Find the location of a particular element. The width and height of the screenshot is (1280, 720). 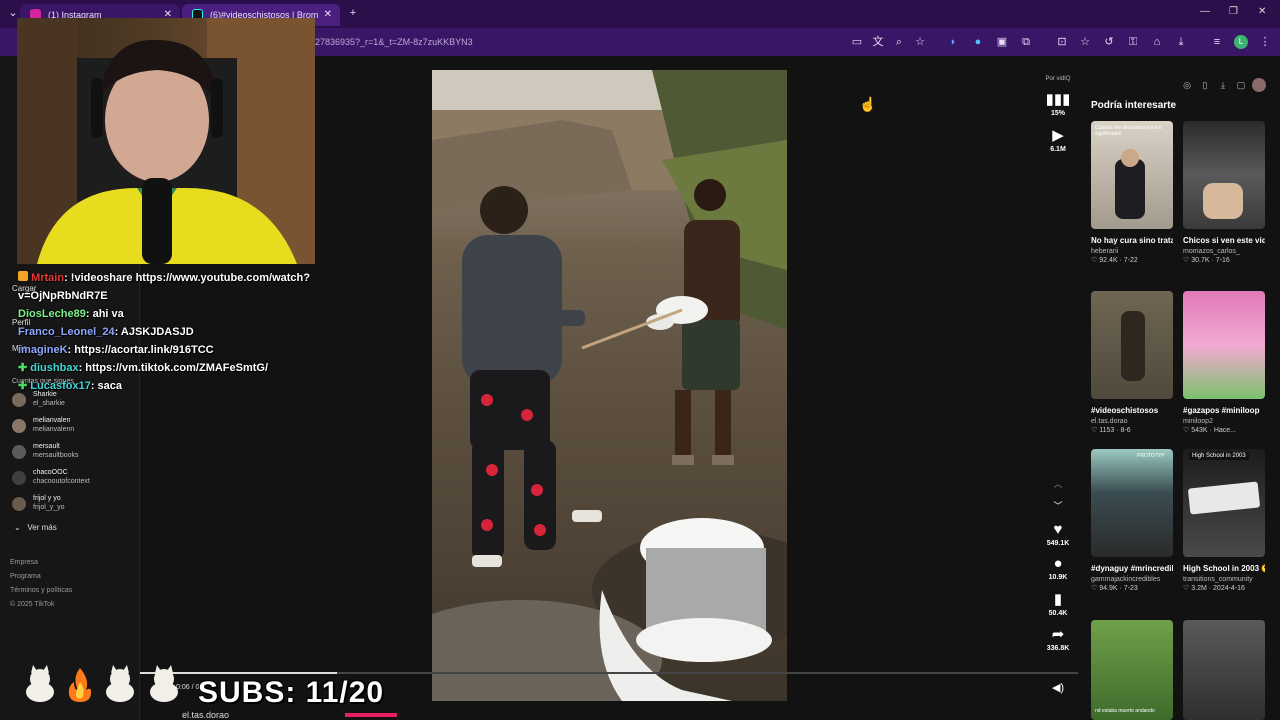

comment-button: ● 10.9K is located at coordinates (1058, 568).